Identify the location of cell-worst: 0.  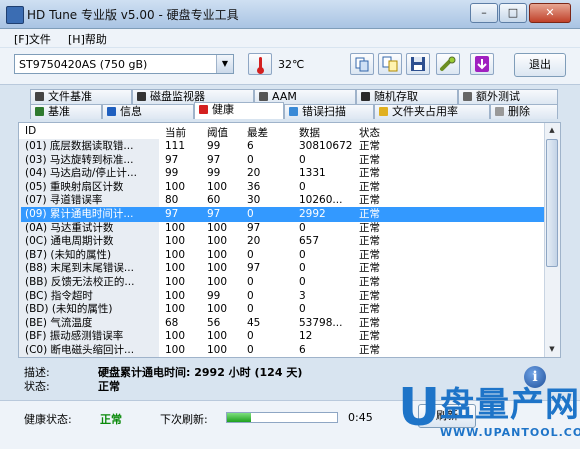
(250, 350).